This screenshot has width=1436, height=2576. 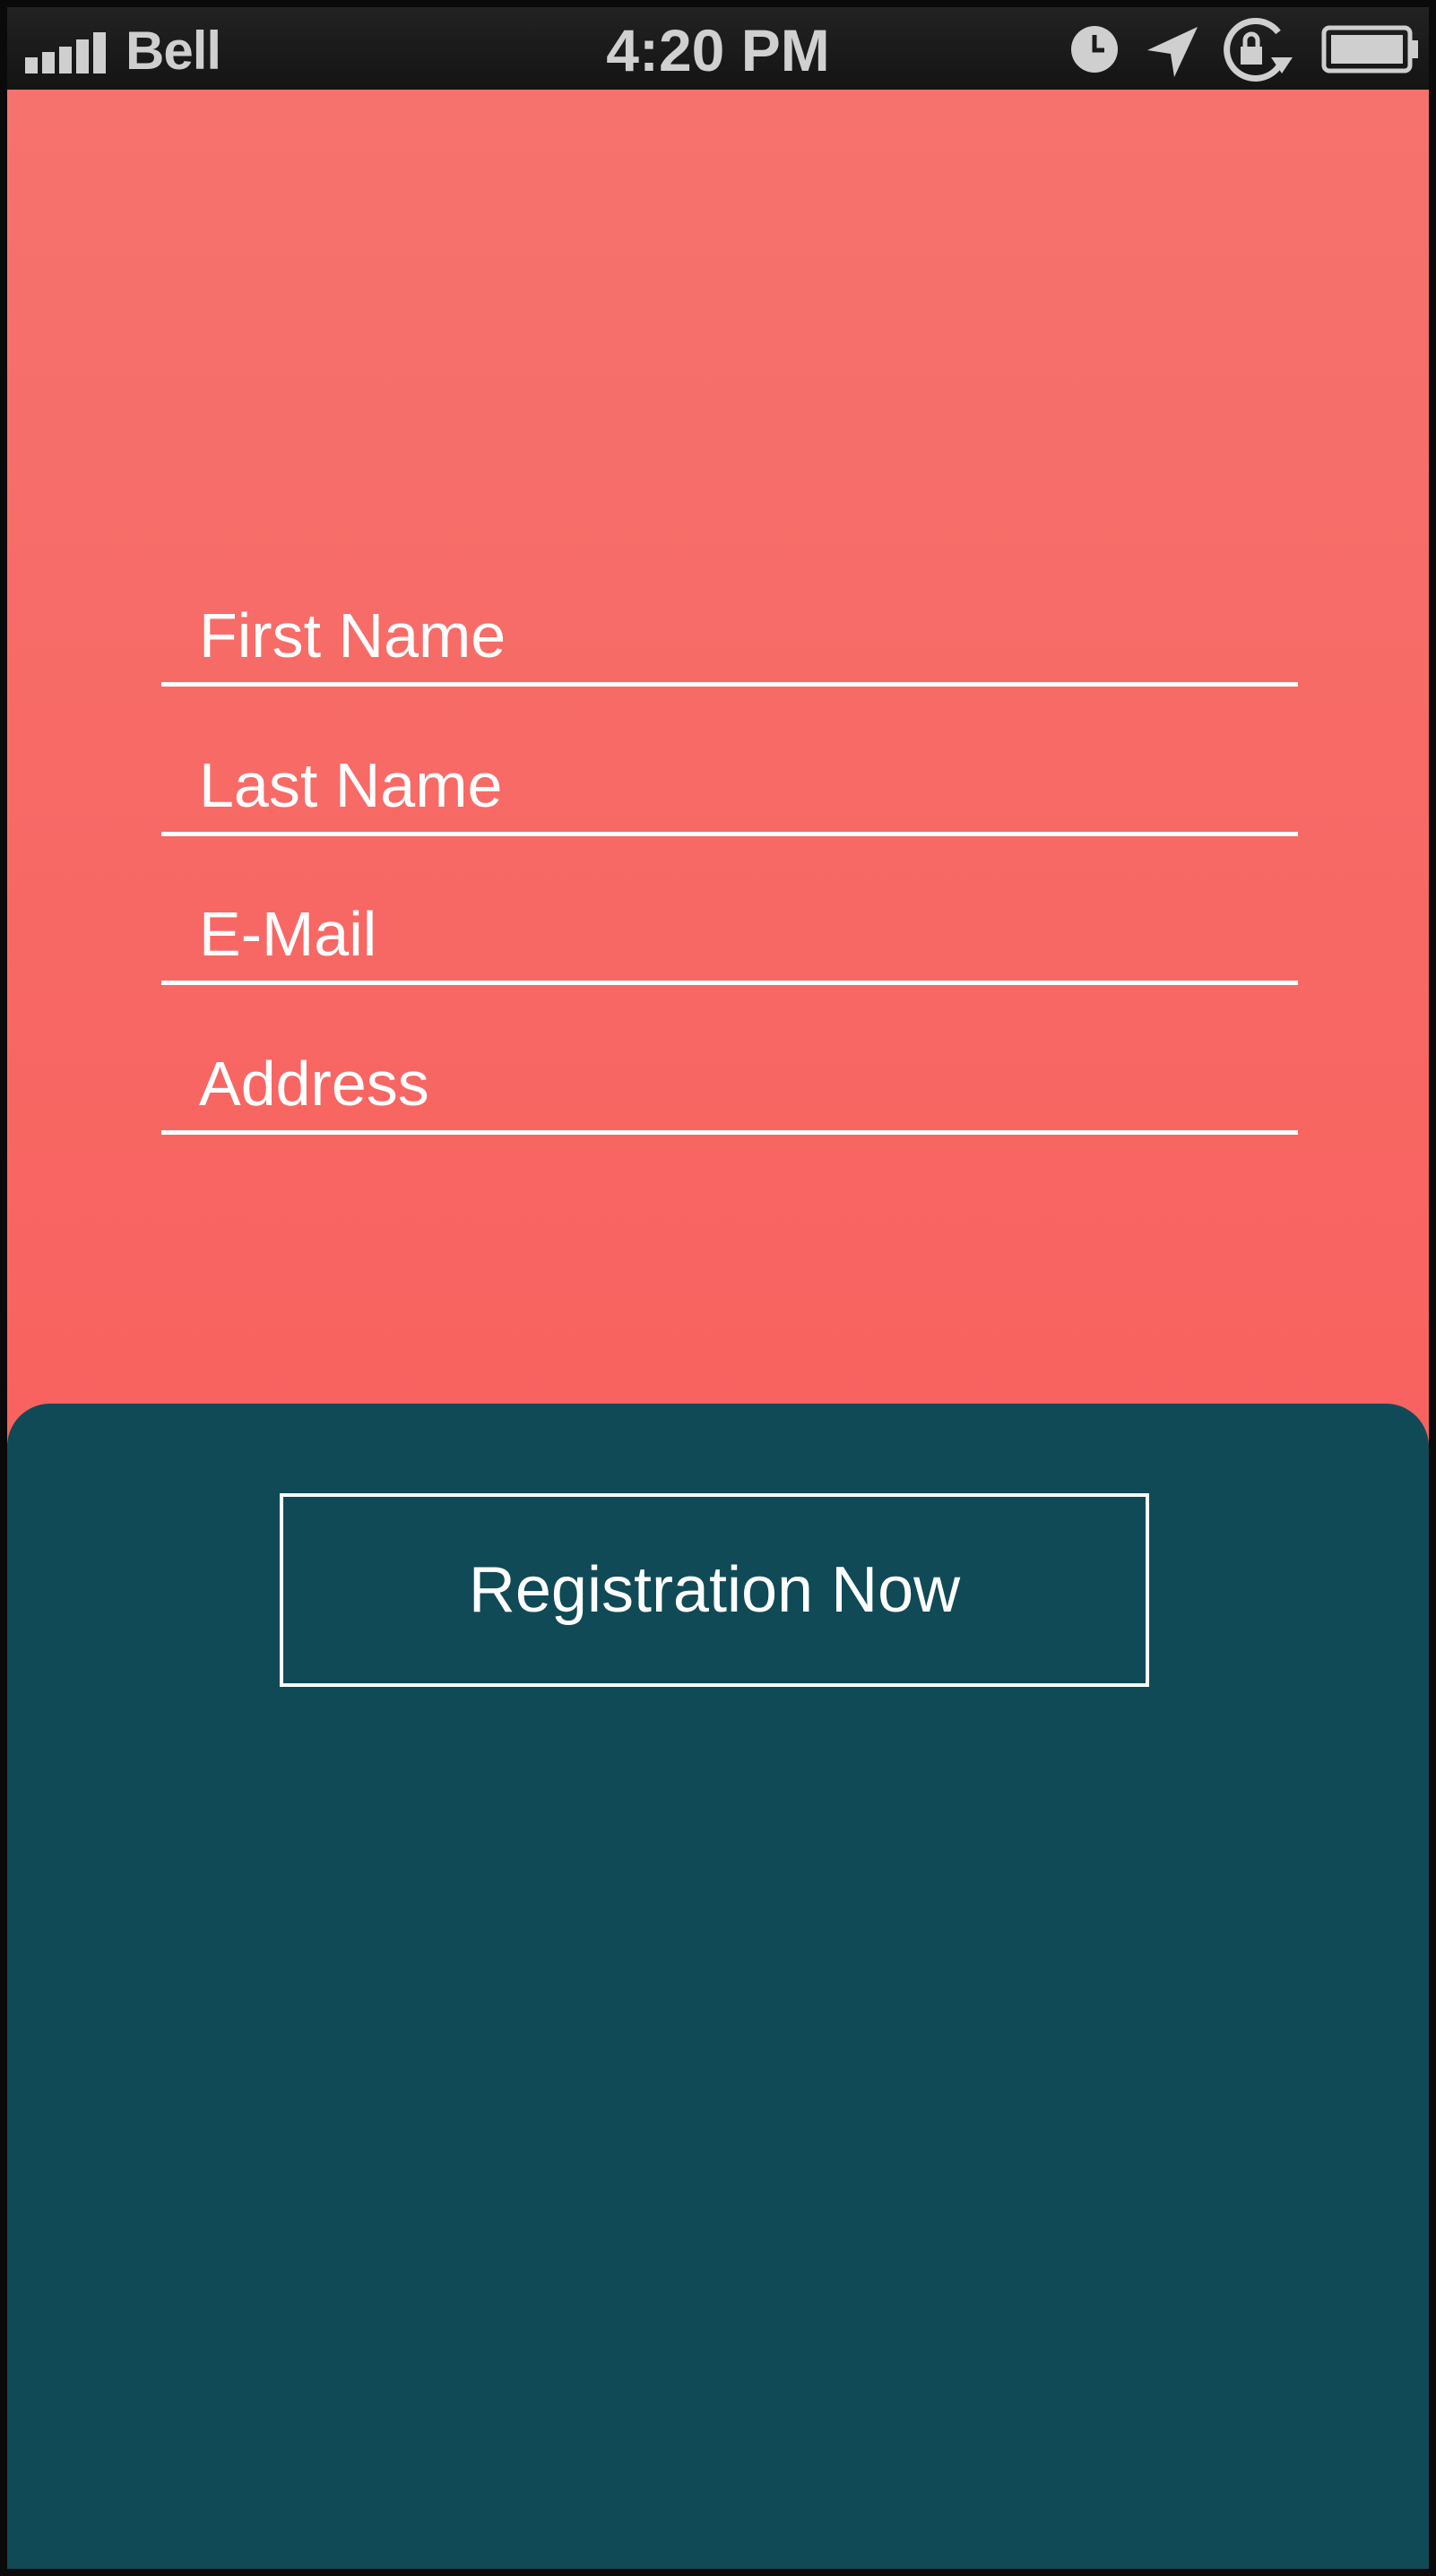 What do you see at coordinates (728, 934) in the screenshot?
I see `email-input` at bounding box center [728, 934].